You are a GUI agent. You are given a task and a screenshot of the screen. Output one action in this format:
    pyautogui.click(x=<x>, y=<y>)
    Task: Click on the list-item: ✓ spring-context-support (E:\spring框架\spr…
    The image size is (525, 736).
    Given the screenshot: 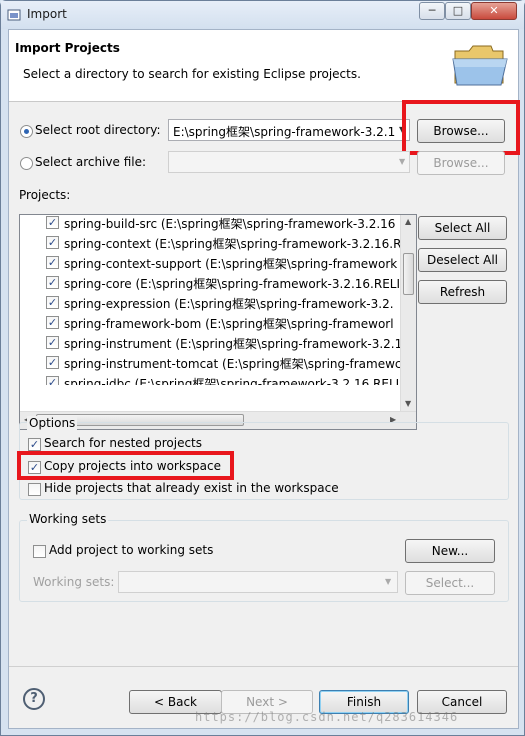 What is the action you would take?
    pyautogui.click(x=210, y=263)
    